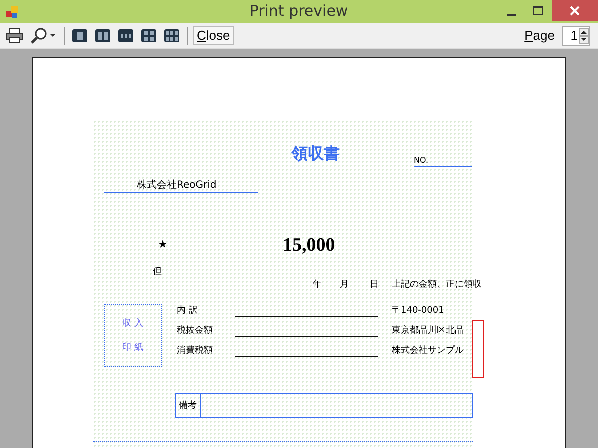  Describe the element at coordinates (317, 284) in the screenshot. I see `date-label: 年` at that location.